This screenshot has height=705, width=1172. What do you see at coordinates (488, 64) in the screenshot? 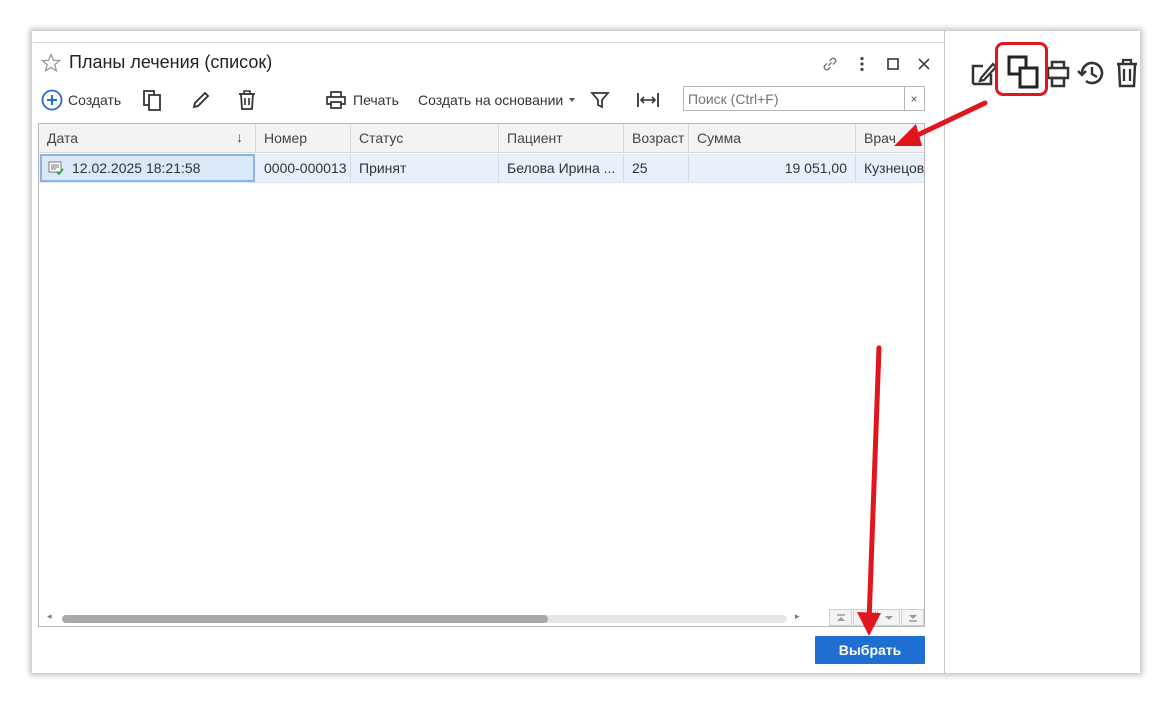
I see `window-title-bar: Планы лечения (список)` at bounding box center [488, 64].